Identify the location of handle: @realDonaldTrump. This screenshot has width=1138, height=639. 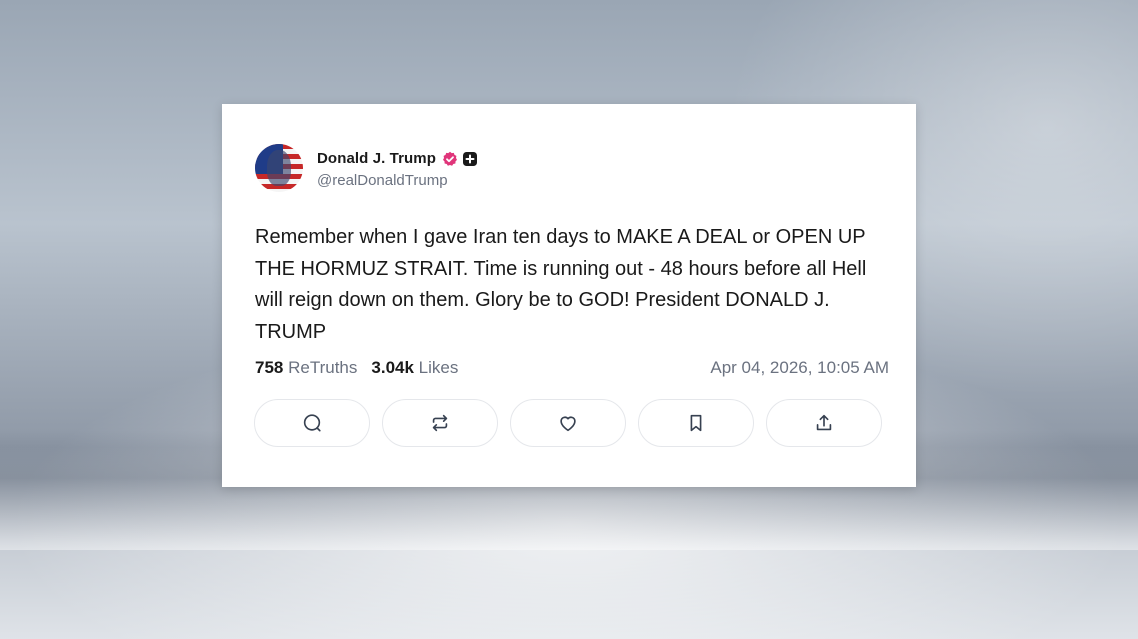
(397, 180).